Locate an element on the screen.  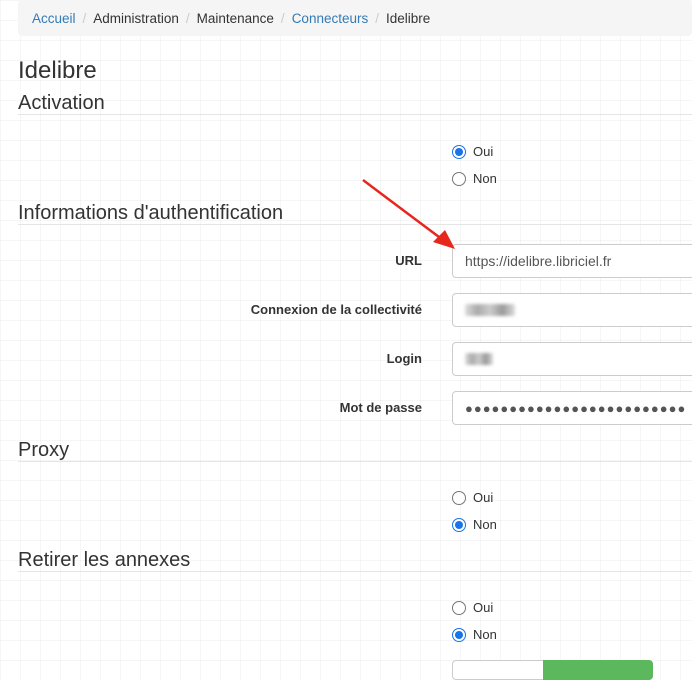
breadcrumb-maintenance: Maintenance is located at coordinates (235, 18).